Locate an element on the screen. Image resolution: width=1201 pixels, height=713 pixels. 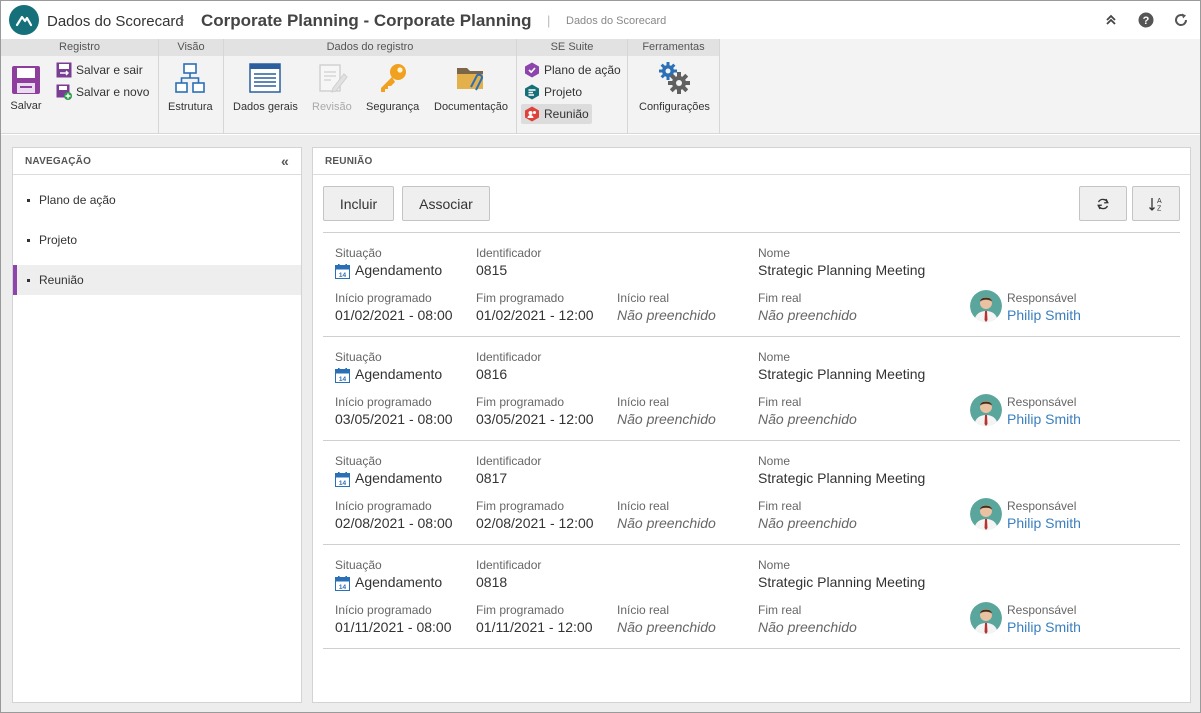
save-exit-label: Salvar e sair is located at coordinates (109, 70).